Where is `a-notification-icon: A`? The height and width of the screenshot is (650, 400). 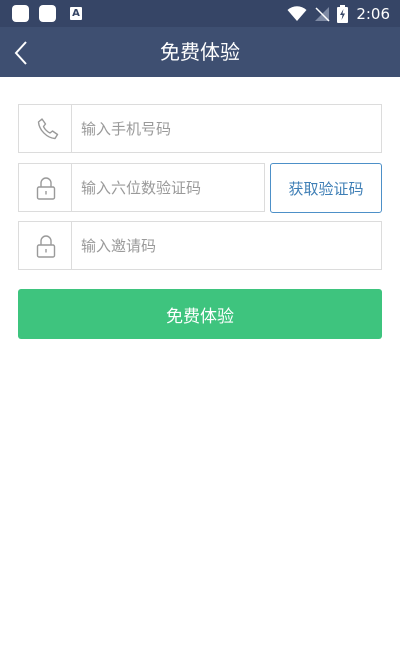 a-notification-icon: A is located at coordinates (76, 13).